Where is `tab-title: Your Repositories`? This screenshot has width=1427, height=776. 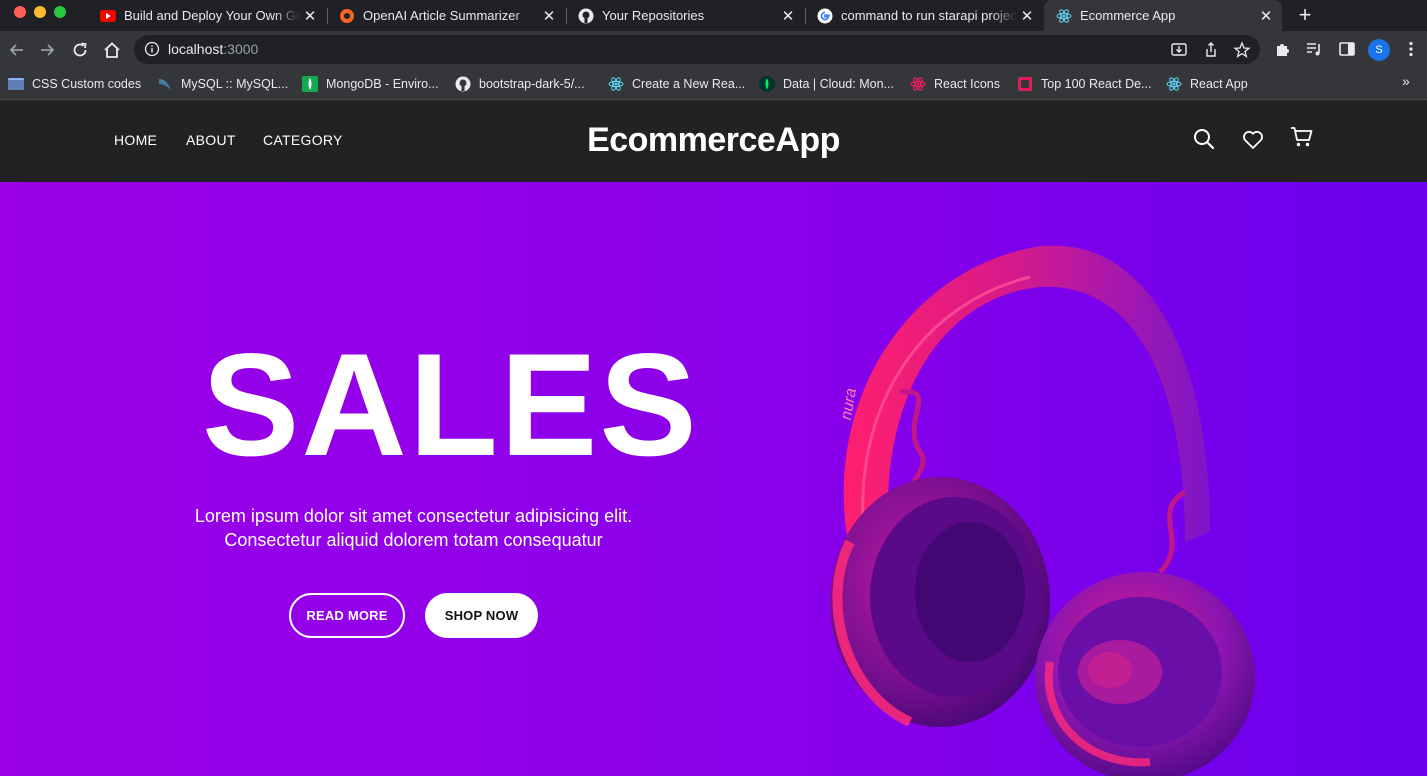 tab-title: Your Repositories is located at coordinates (653, 15).